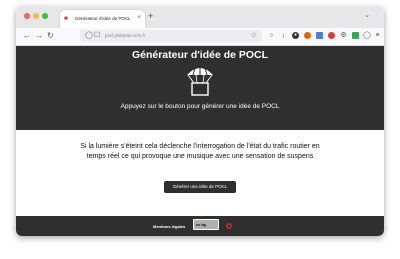  Describe the element at coordinates (27, 36) in the screenshot. I see `back-icon: ←` at that location.